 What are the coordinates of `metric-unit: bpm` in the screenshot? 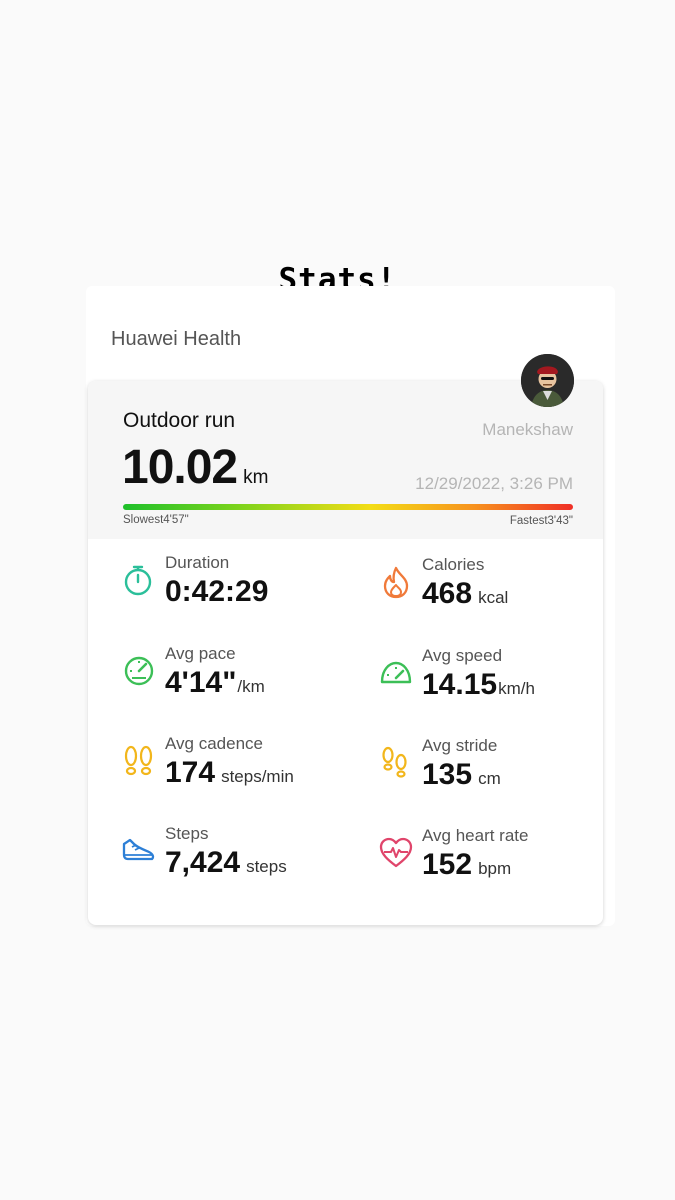 It's located at (495, 868).